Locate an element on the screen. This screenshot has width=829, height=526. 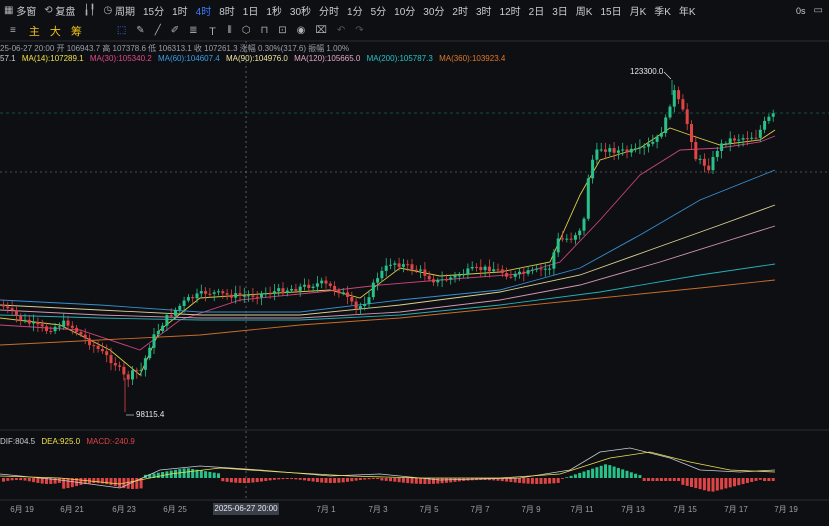
macd-dea: DEA:925.0 is located at coordinates (61, 441).